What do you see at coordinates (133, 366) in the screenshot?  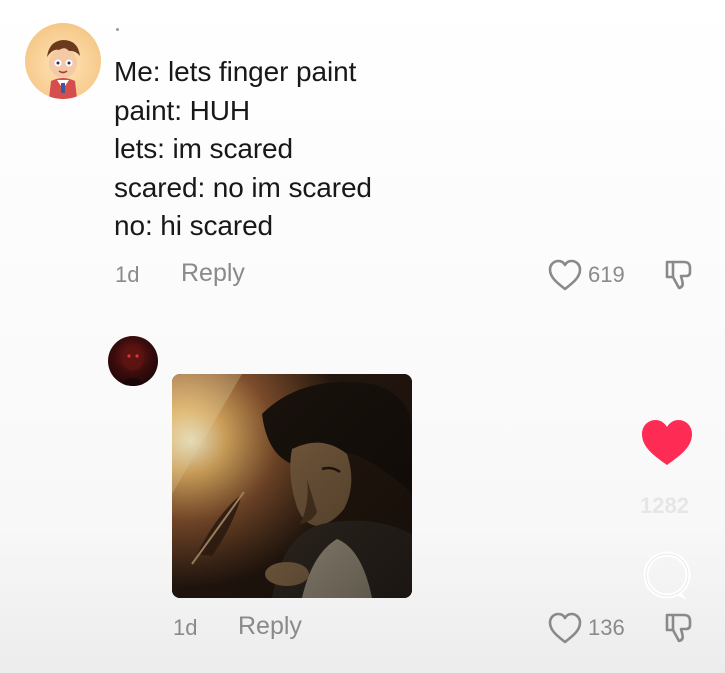 I see `dark-red-avatar-icon` at bounding box center [133, 366].